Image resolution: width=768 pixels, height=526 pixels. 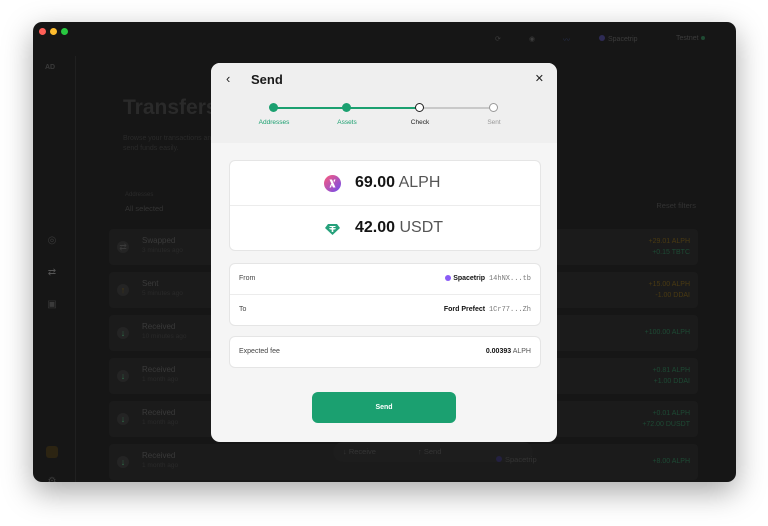 What do you see at coordinates (508, 351) in the screenshot?
I see `fee-amount: 0.00393 ALPH` at bounding box center [508, 351].